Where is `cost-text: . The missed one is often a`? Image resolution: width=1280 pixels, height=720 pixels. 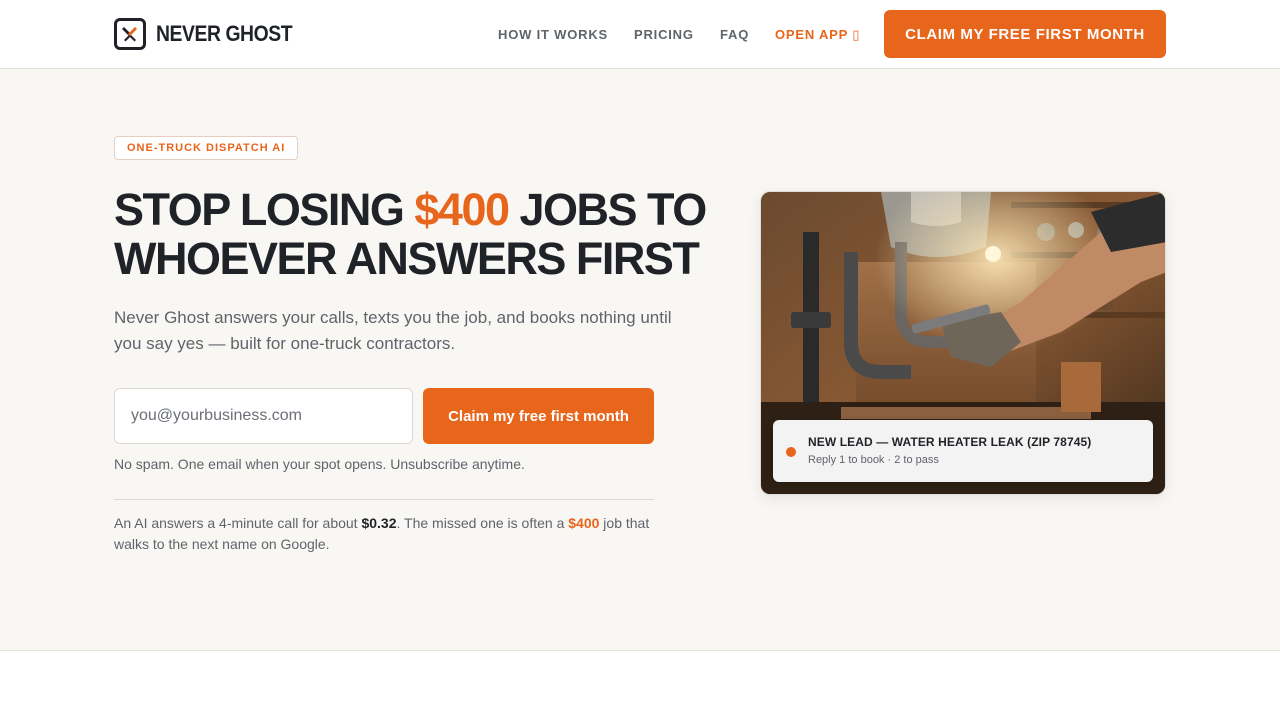
cost-text: . The missed one is often a is located at coordinates (482, 523).